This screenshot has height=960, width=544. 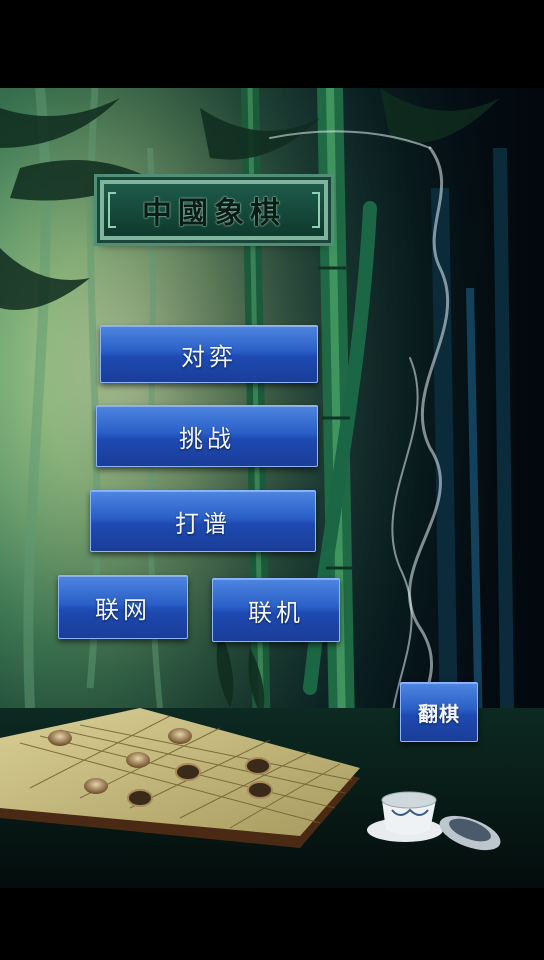 I want to click on lianji-button: 联机, so click(x=276, y=610).